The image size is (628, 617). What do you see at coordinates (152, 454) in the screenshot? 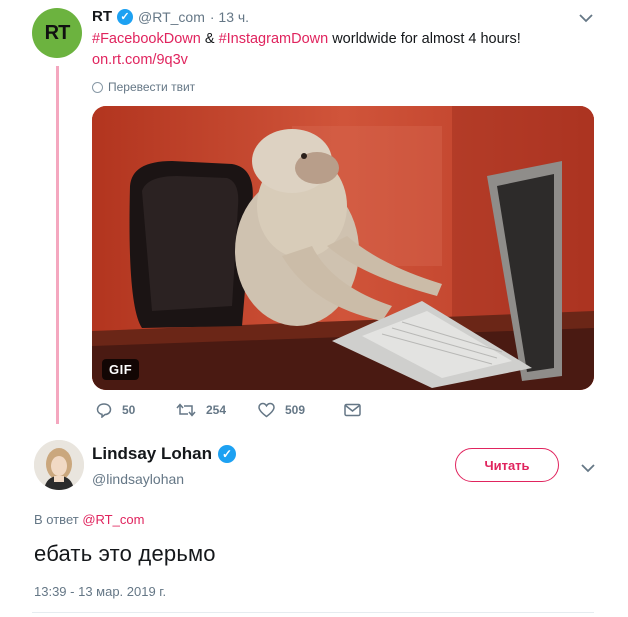
I see `author-name: Lindsay Lohan` at bounding box center [152, 454].